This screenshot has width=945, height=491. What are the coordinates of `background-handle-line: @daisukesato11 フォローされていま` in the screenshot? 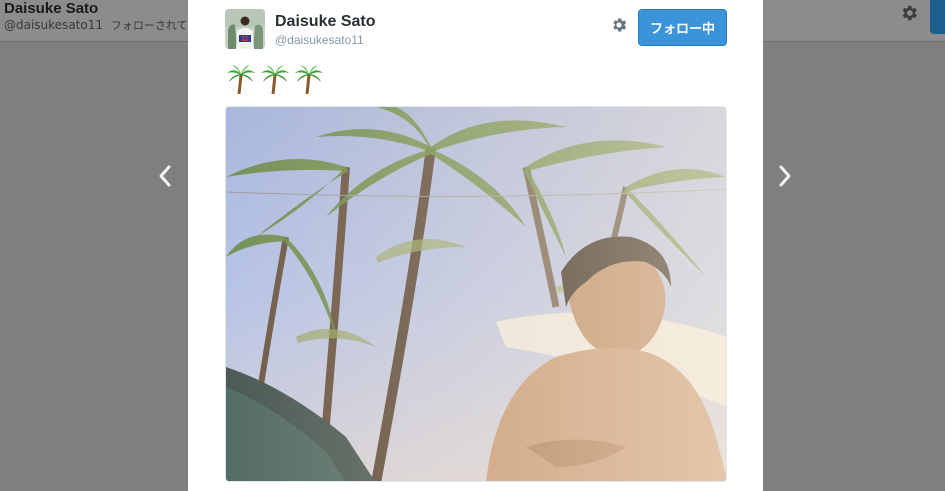 It's located at (107, 25).